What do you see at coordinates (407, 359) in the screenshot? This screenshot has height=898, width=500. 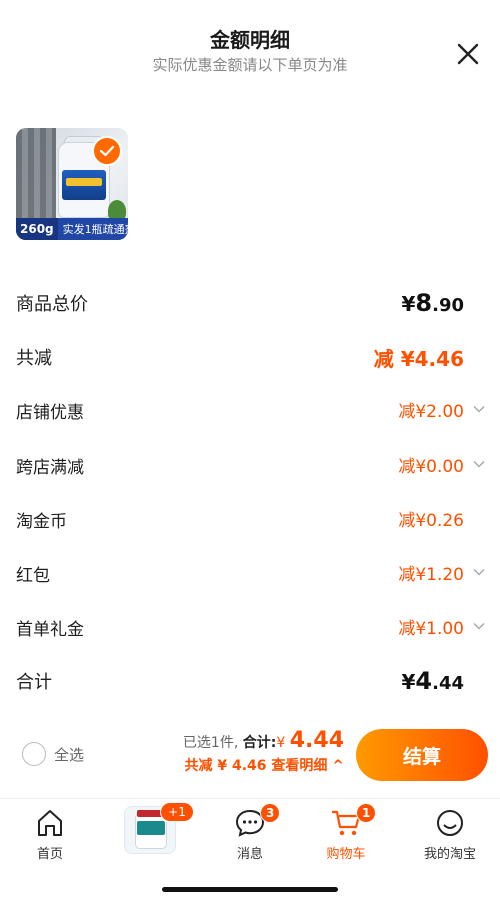 I see `total-reduce-currency: ¥` at bounding box center [407, 359].